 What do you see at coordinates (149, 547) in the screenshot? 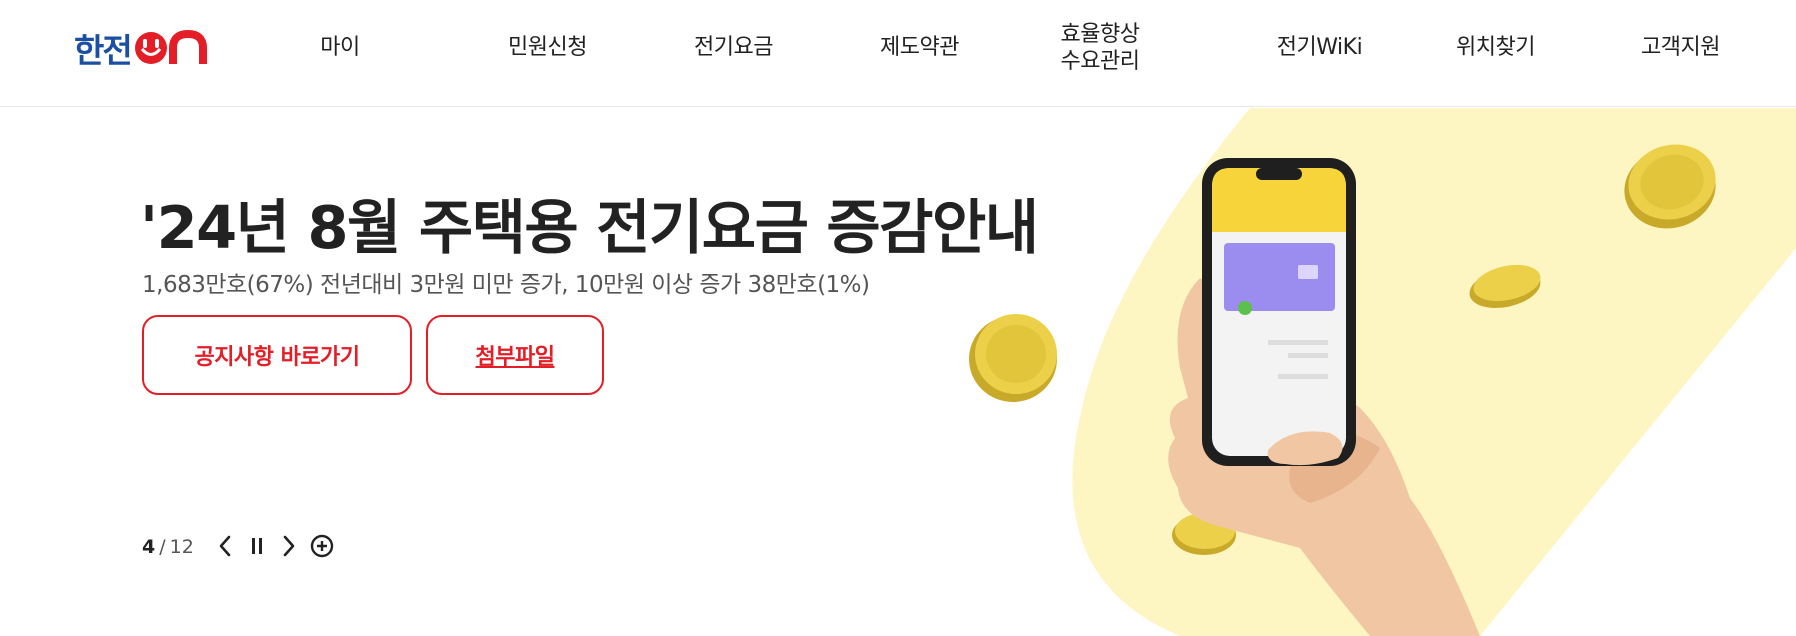
I see `slide-current: 4` at bounding box center [149, 547].